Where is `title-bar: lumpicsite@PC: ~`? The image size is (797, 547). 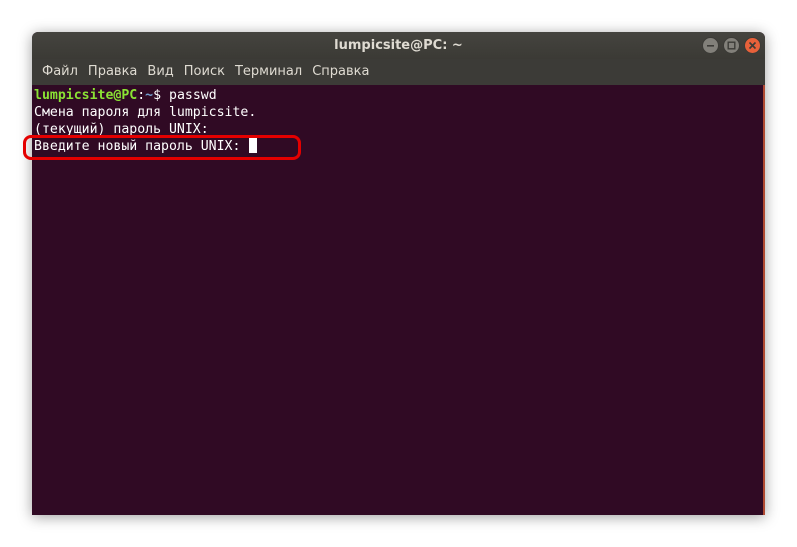
title-bar: lumpicsite@PC: ~ is located at coordinates (398, 45).